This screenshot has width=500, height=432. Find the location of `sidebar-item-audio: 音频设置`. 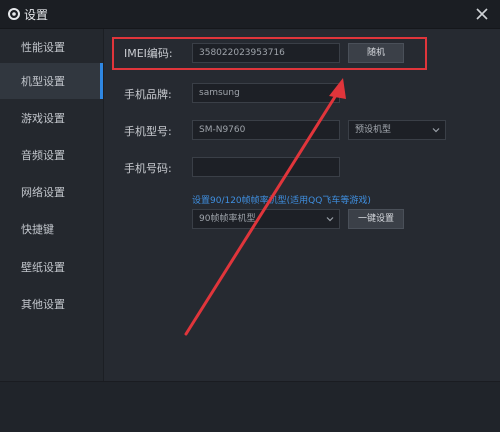

sidebar-item-audio: 音频设置 is located at coordinates (51, 155).